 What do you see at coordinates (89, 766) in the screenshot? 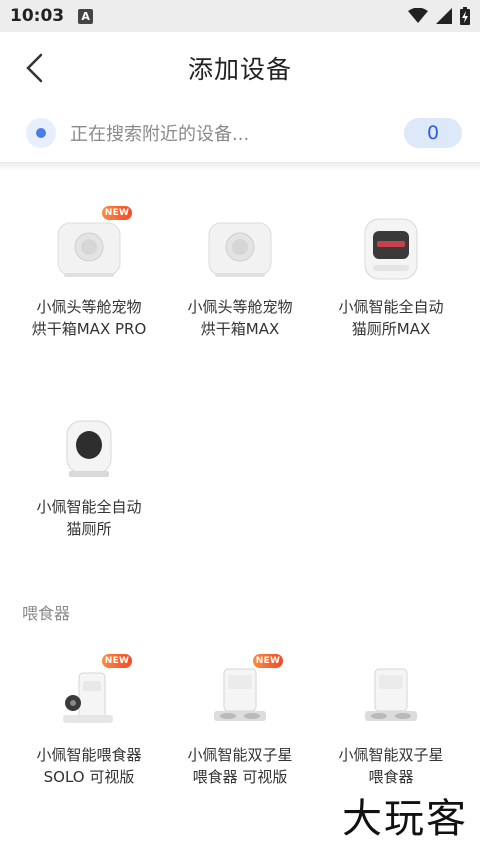
I see `device-name: 小佩智能喂食器 SOLO 可视版` at bounding box center [89, 766].